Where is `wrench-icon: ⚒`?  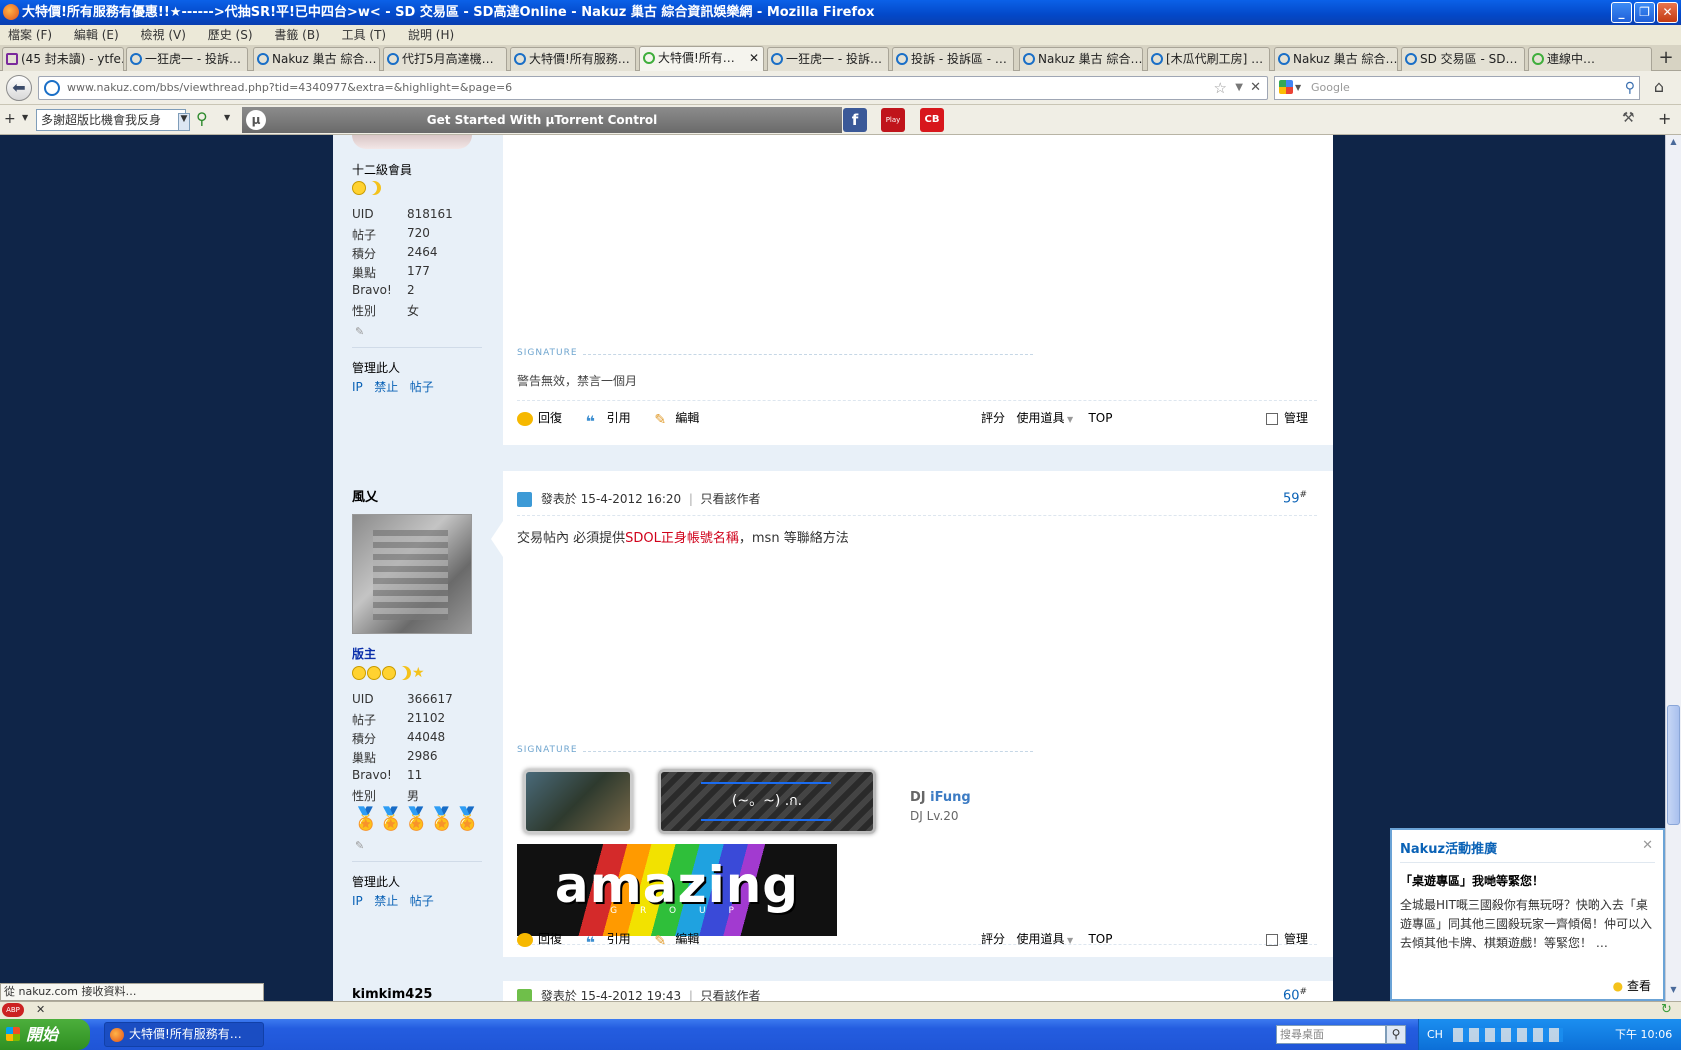 wrench-icon: ⚒ is located at coordinates (1628, 118).